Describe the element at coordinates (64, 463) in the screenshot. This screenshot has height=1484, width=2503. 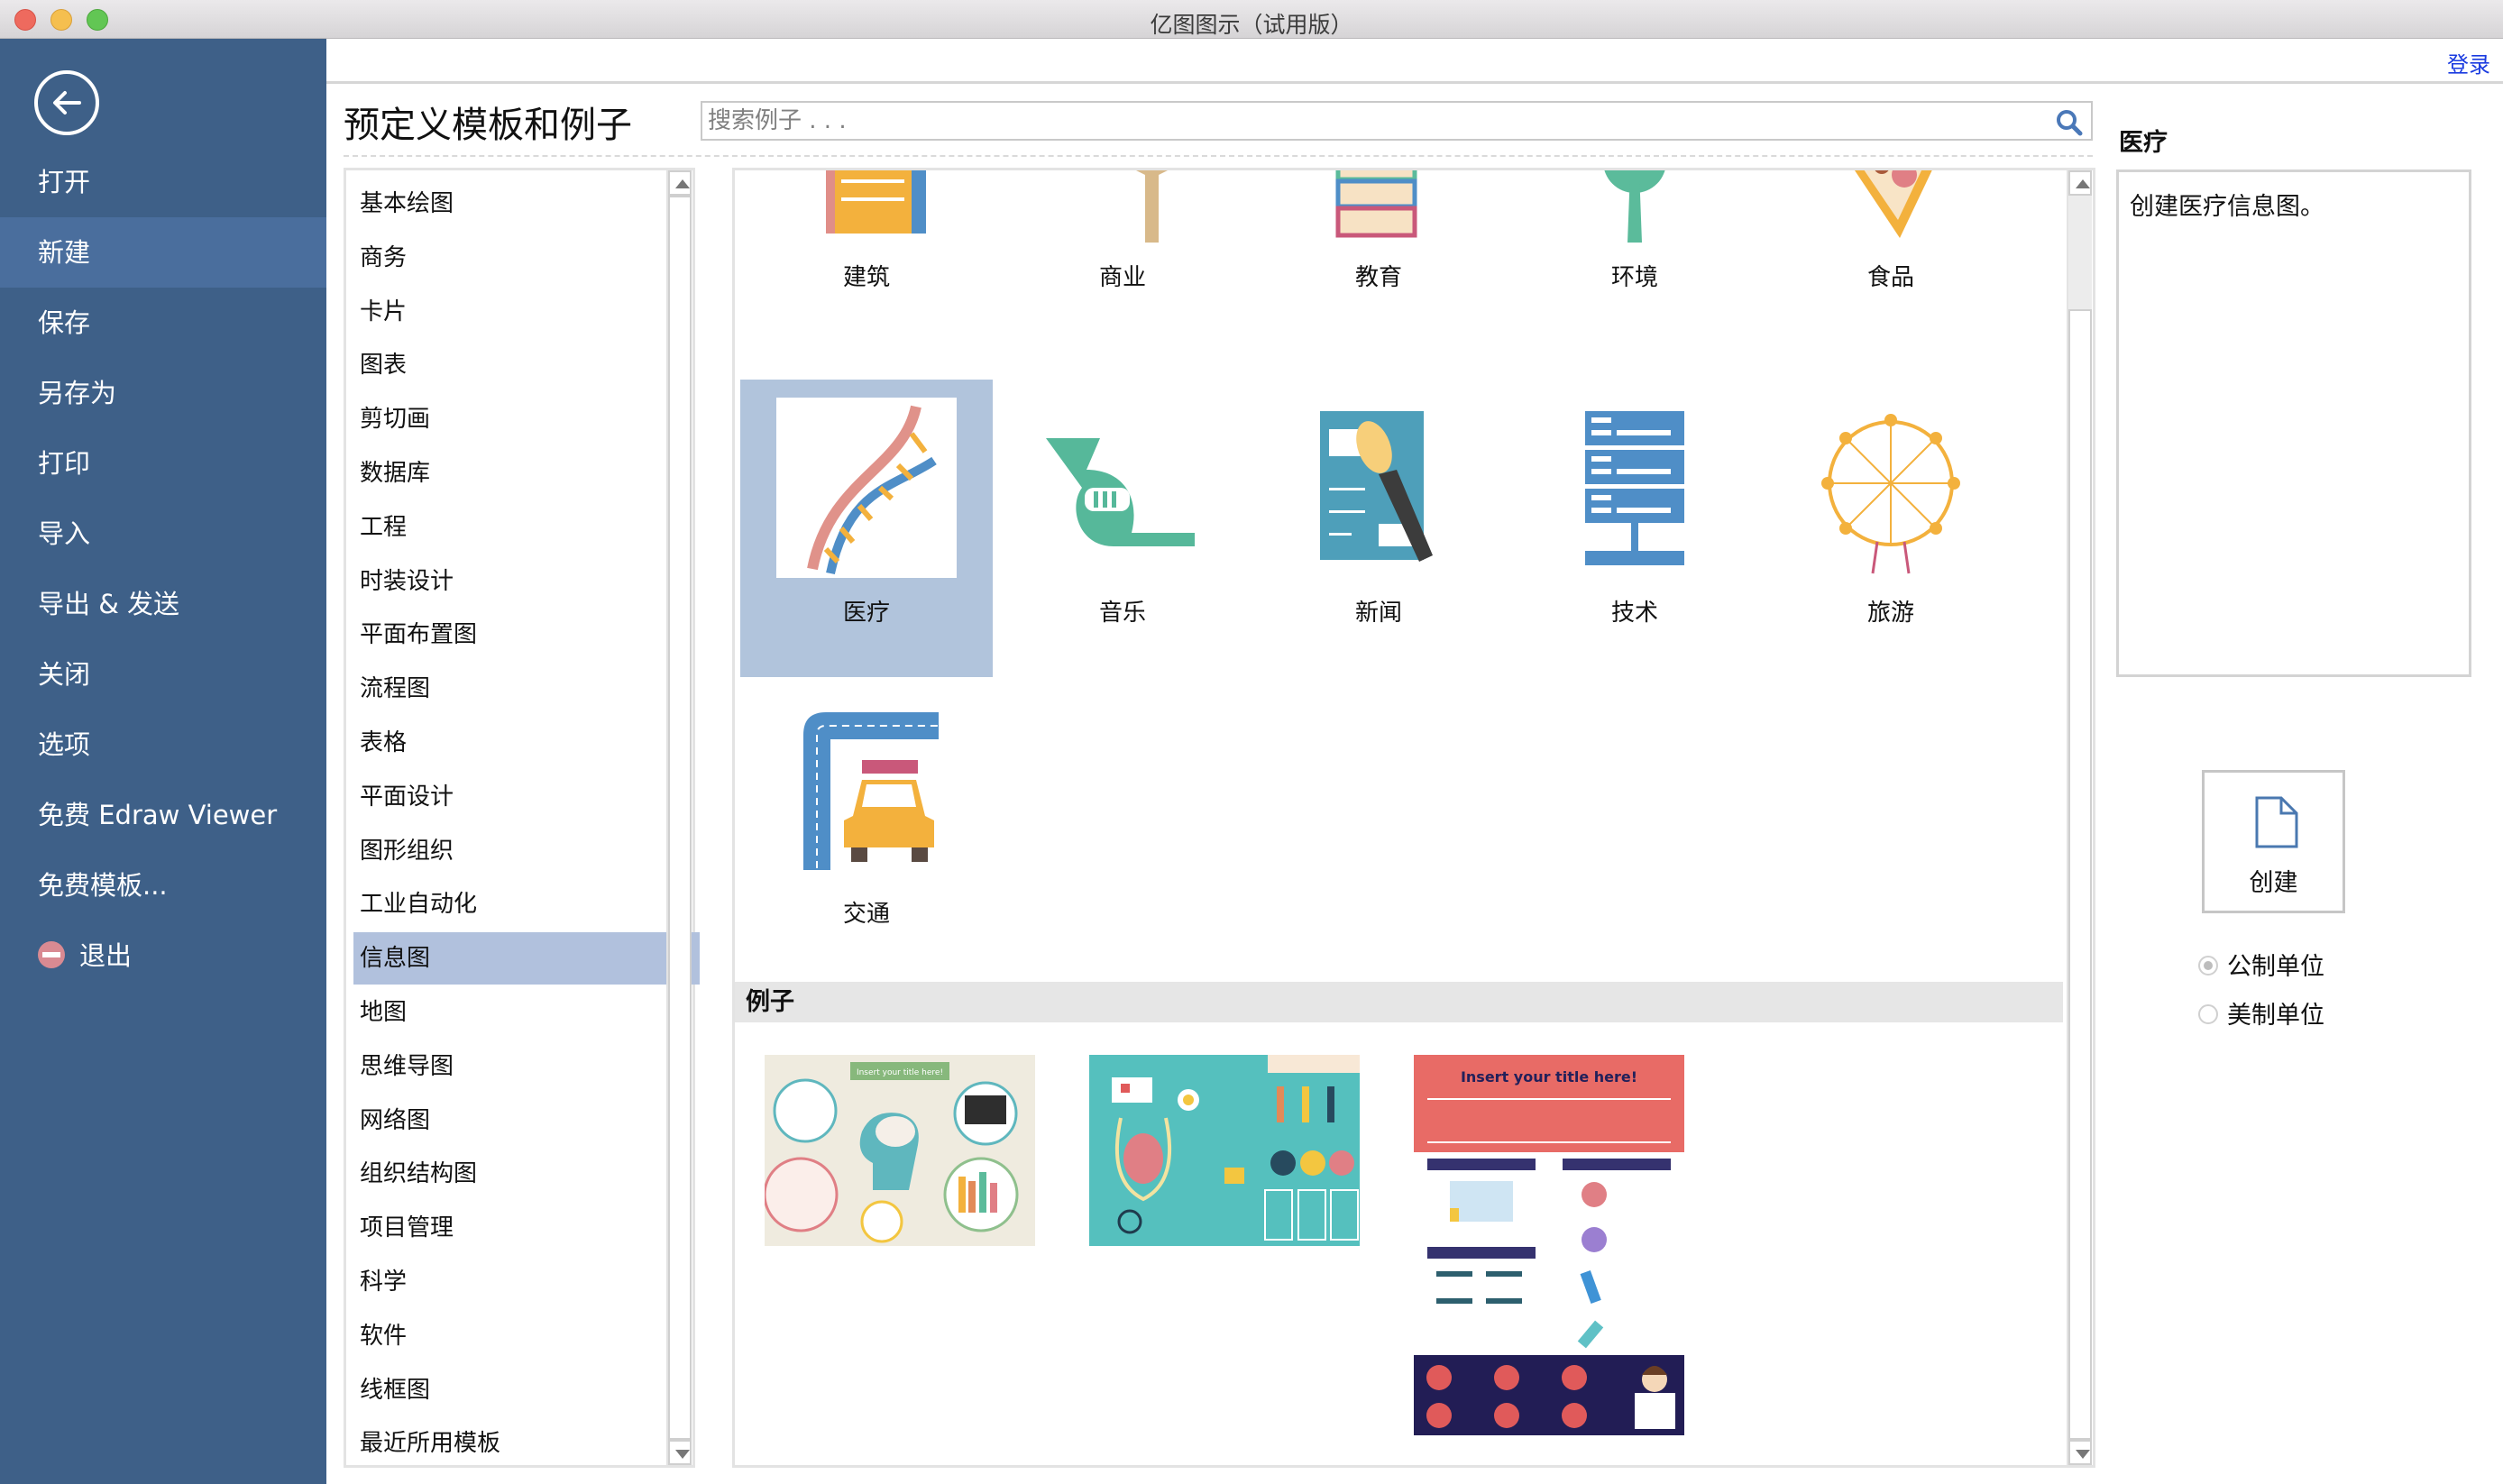
I see `sidebar-item-label: 打印` at that location.